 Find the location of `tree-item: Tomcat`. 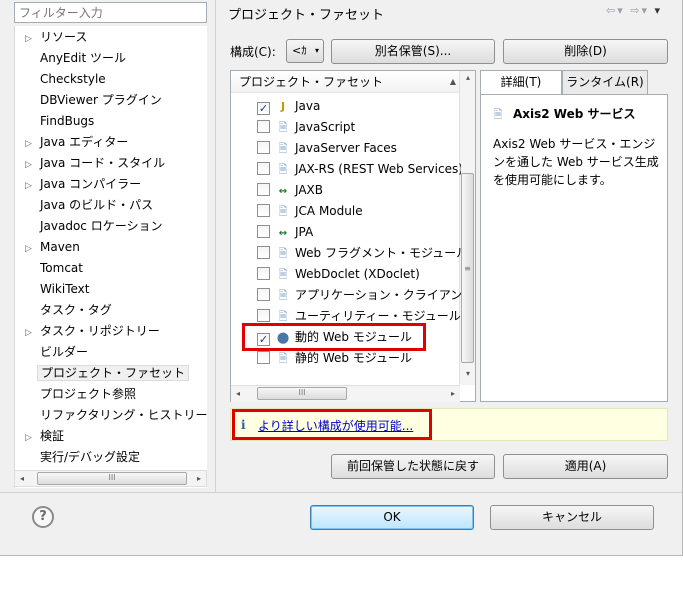

tree-item: Tomcat is located at coordinates (49, 268).